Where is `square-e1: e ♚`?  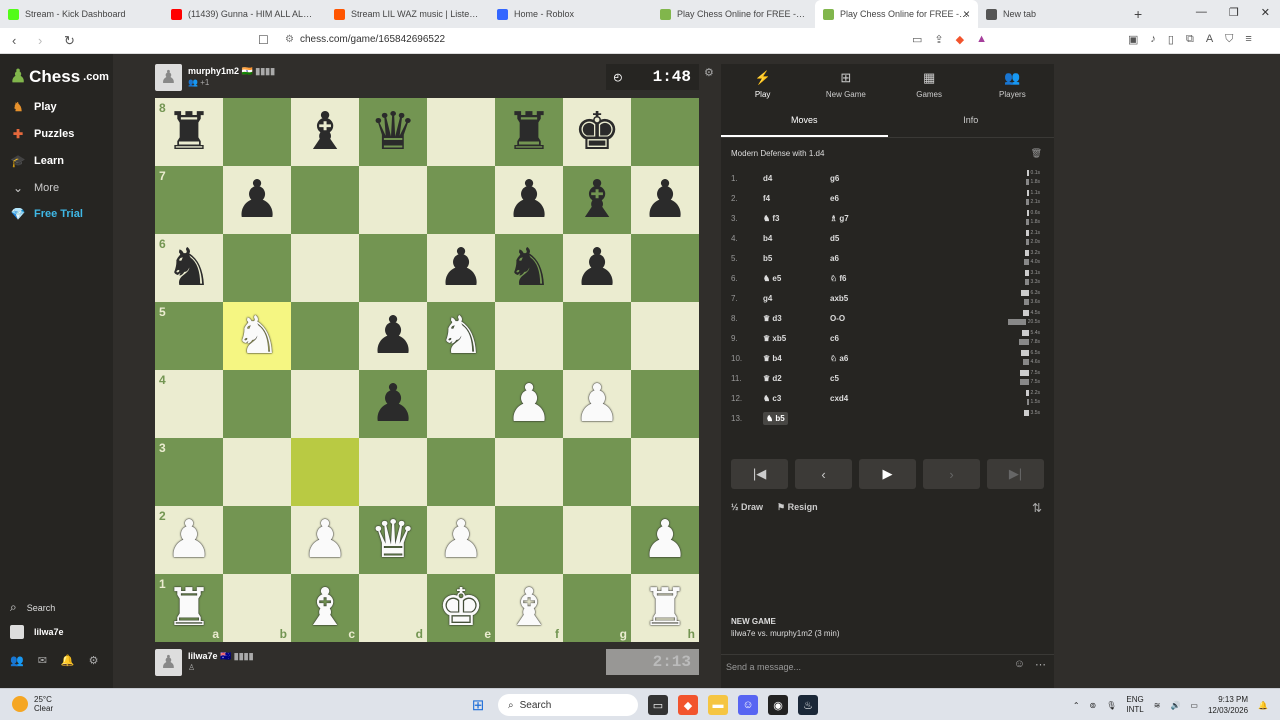
square-e1: e ♚ is located at coordinates (461, 608).